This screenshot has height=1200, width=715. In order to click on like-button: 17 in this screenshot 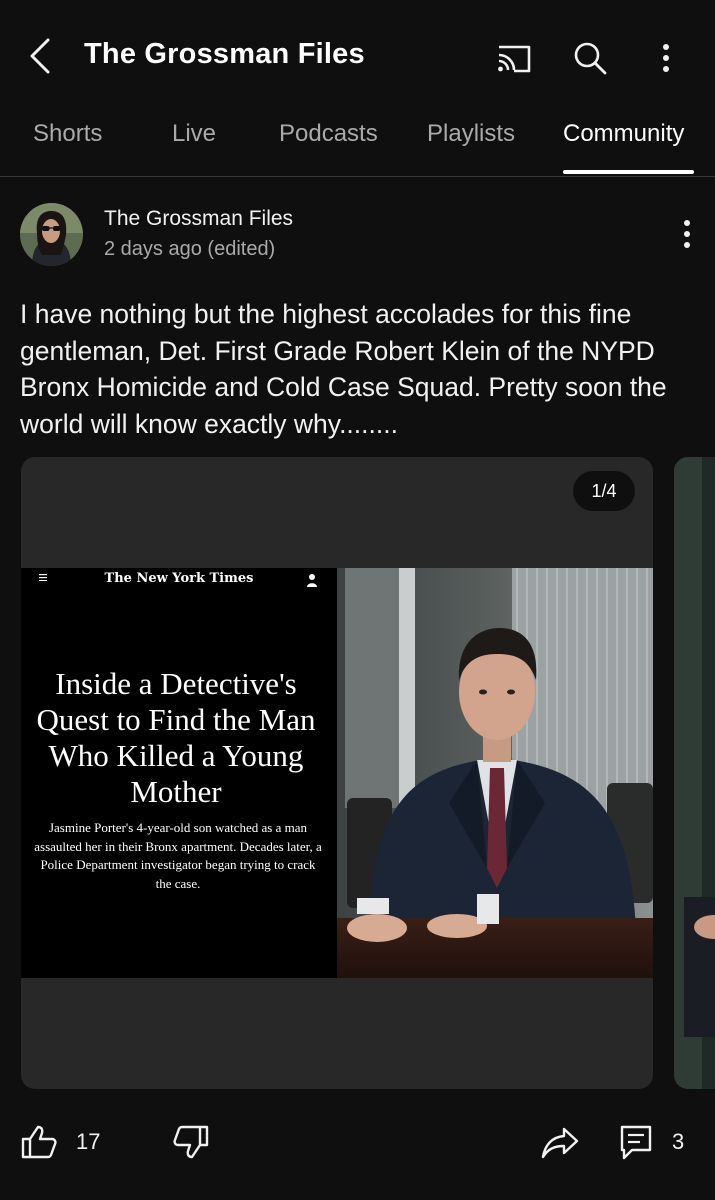, I will do `click(60, 1142)`.